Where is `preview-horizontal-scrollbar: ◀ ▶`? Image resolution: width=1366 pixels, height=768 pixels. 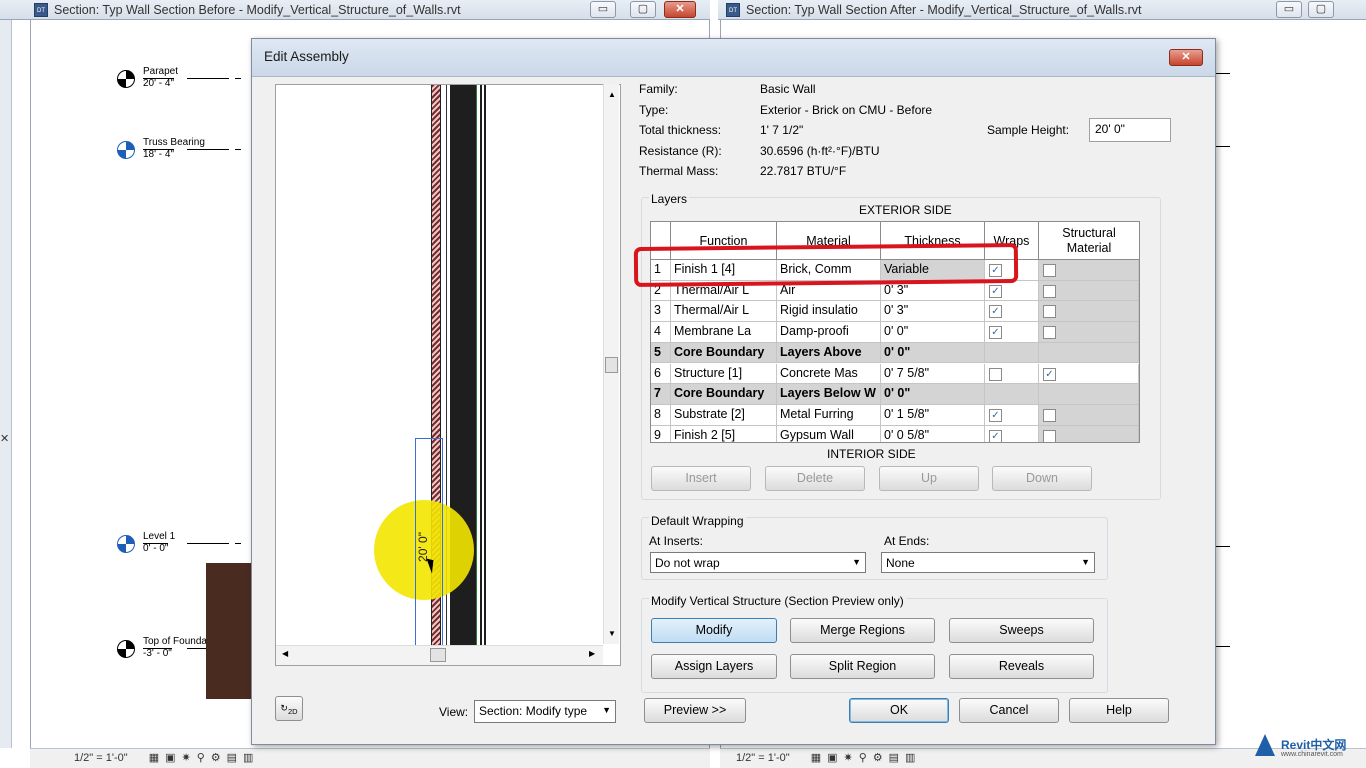 preview-horizontal-scrollbar: ◀ ▶ is located at coordinates (439, 655).